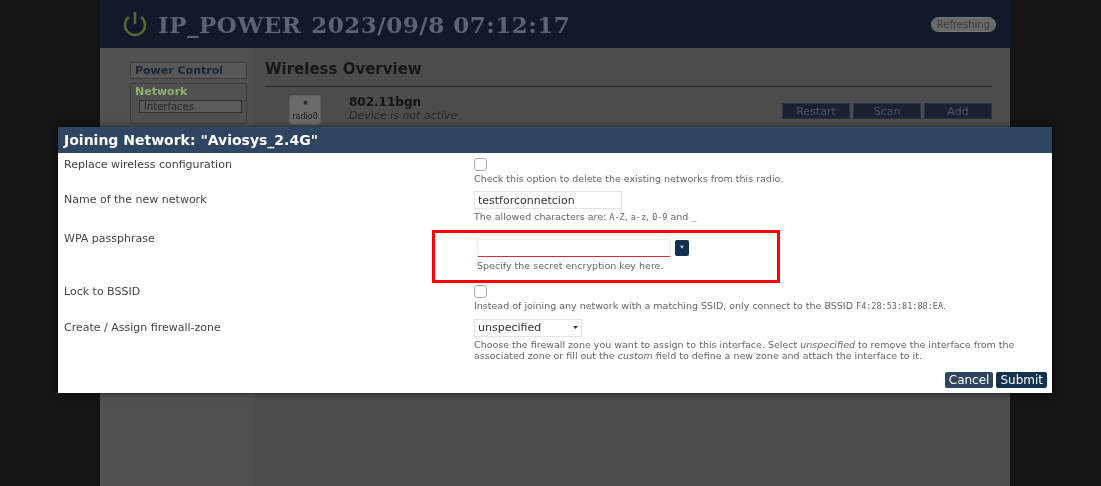 This screenshot has width=1101, height=486. What do you see at coordinates (745, 350) in the screenshot?
I see `help-text: Choose the firewall zone you want to assign to this interface. Select unspecified to remove the interface from the associated zone or fill out the custom field to define a new zone and attach the interface to it.` at bounding box center [745, 350].